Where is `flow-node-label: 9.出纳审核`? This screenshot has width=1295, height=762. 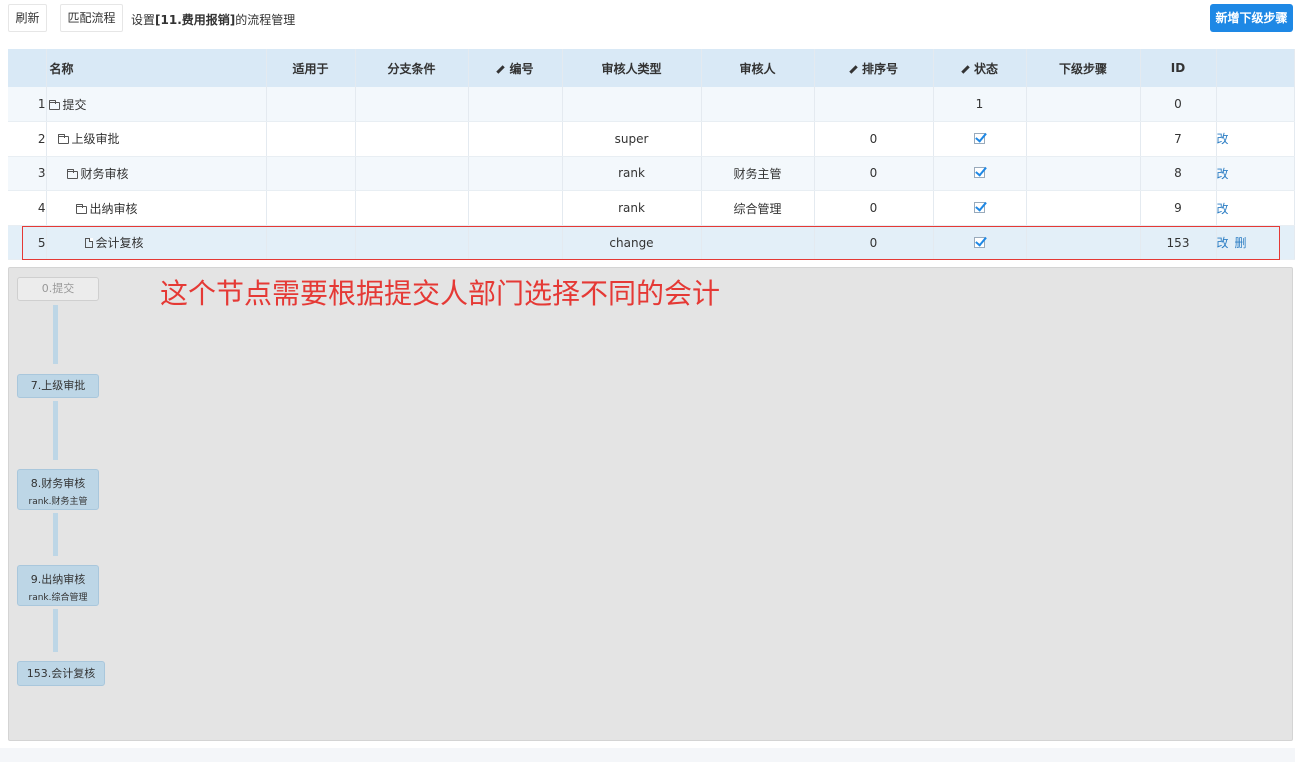 flow-node-label: 9.出纳审核 is located at coordinates (58, 579).